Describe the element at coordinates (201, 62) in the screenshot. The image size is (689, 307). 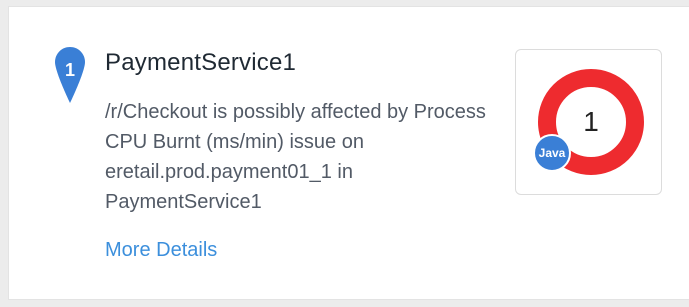
I see `service-title: PaymentService1` at that location.